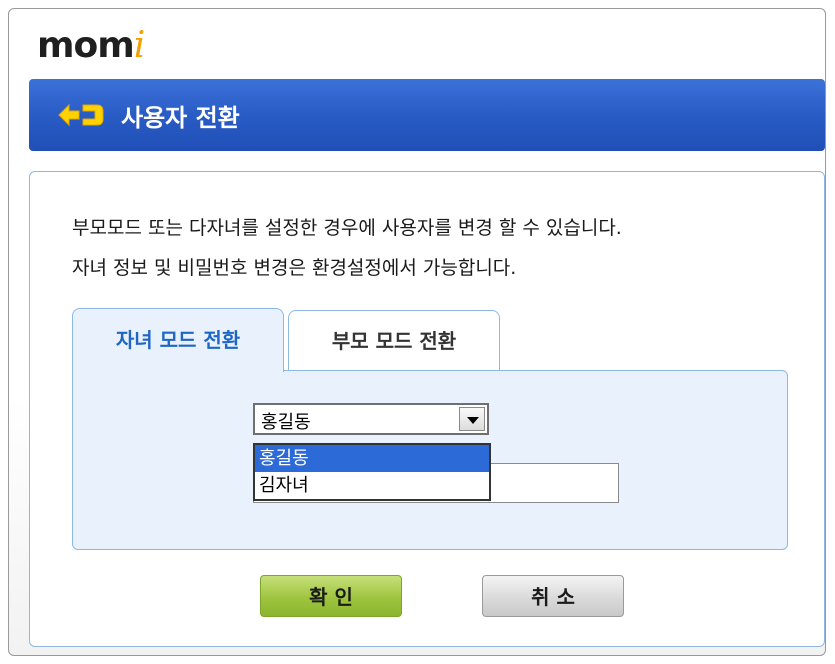 The image size is (835, 664). I want to click on tab-parent-mode: 부모 모드 전환, so click(394, 340).